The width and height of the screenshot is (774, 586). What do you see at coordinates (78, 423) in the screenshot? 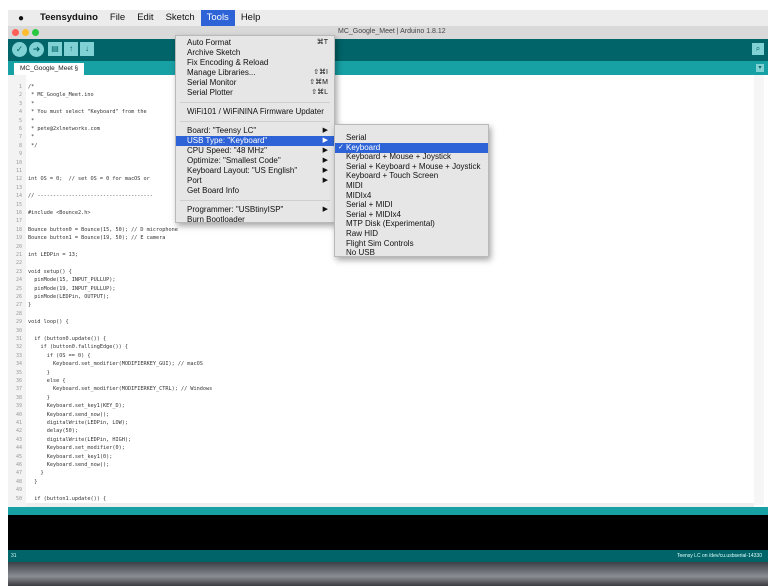
I see `code-line: digitalWrite(LEDPin, LOW);` at bounding box center [78, 423].